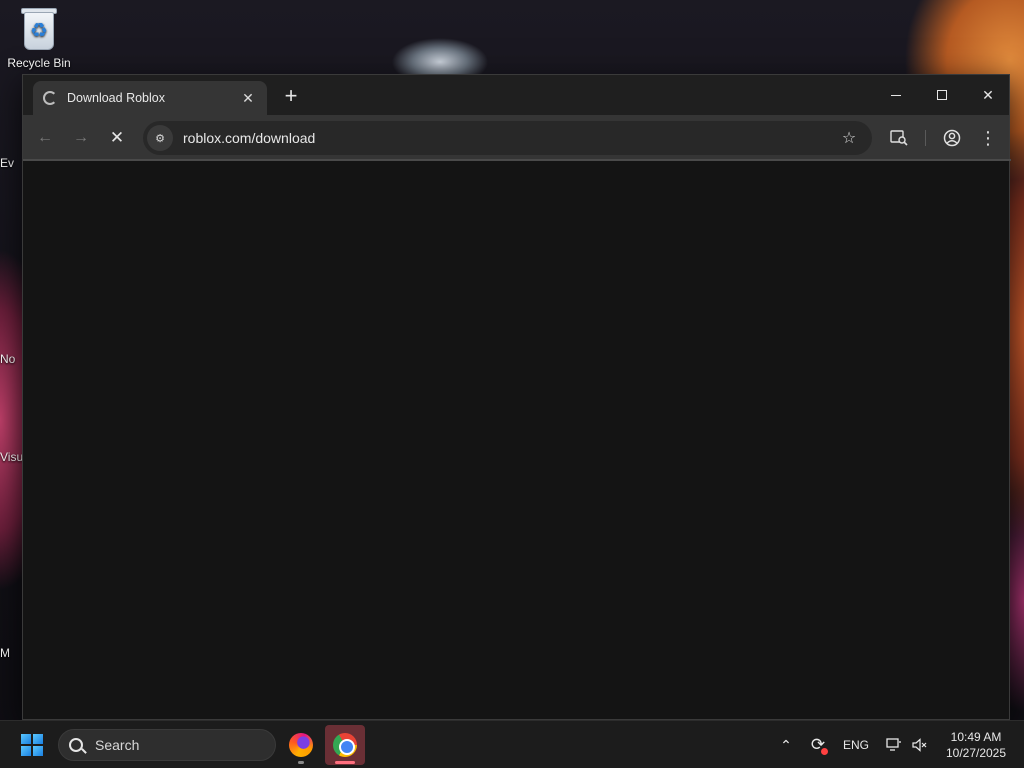 The height and width of the screenshot is (768, 1024). I want to click on loading-spinner-icon, so click(50, 98).